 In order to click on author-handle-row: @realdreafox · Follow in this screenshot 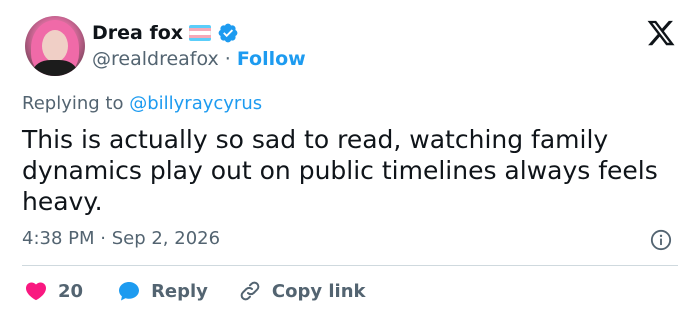, I will do `click(199, 59)`.